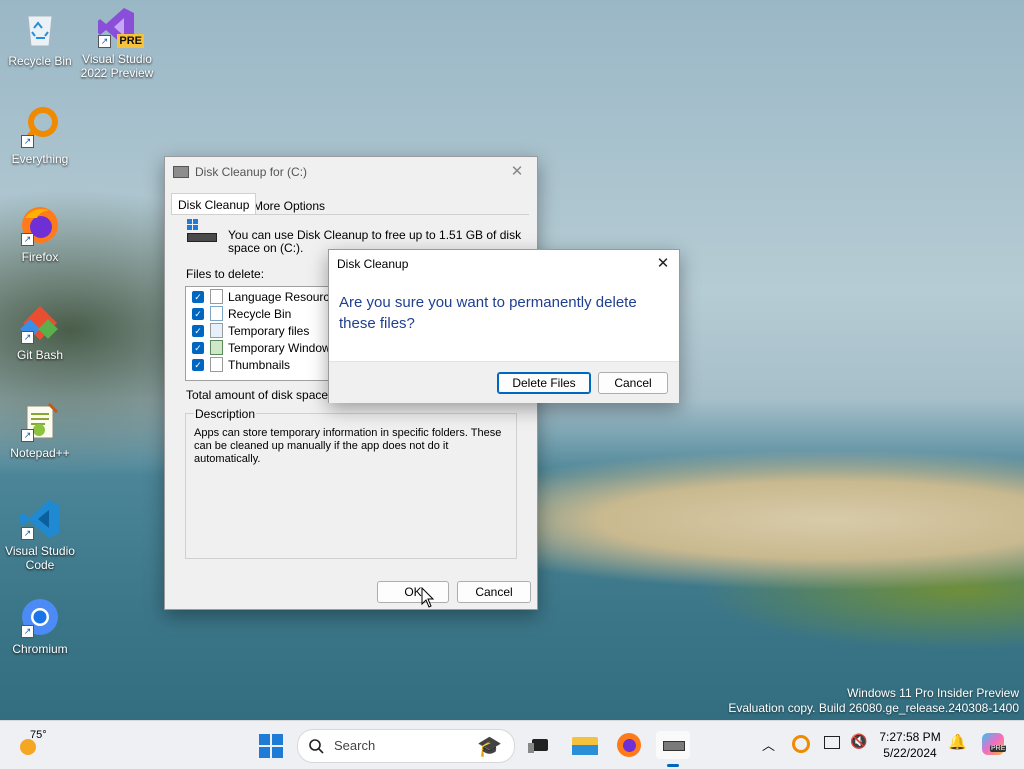 Image resolution: width=1024 pixels, height=769 pixels. Describe the element at coordinates (910, 737) in the screenshot. I see `clock-time: 7:27:58 PM` at that location.